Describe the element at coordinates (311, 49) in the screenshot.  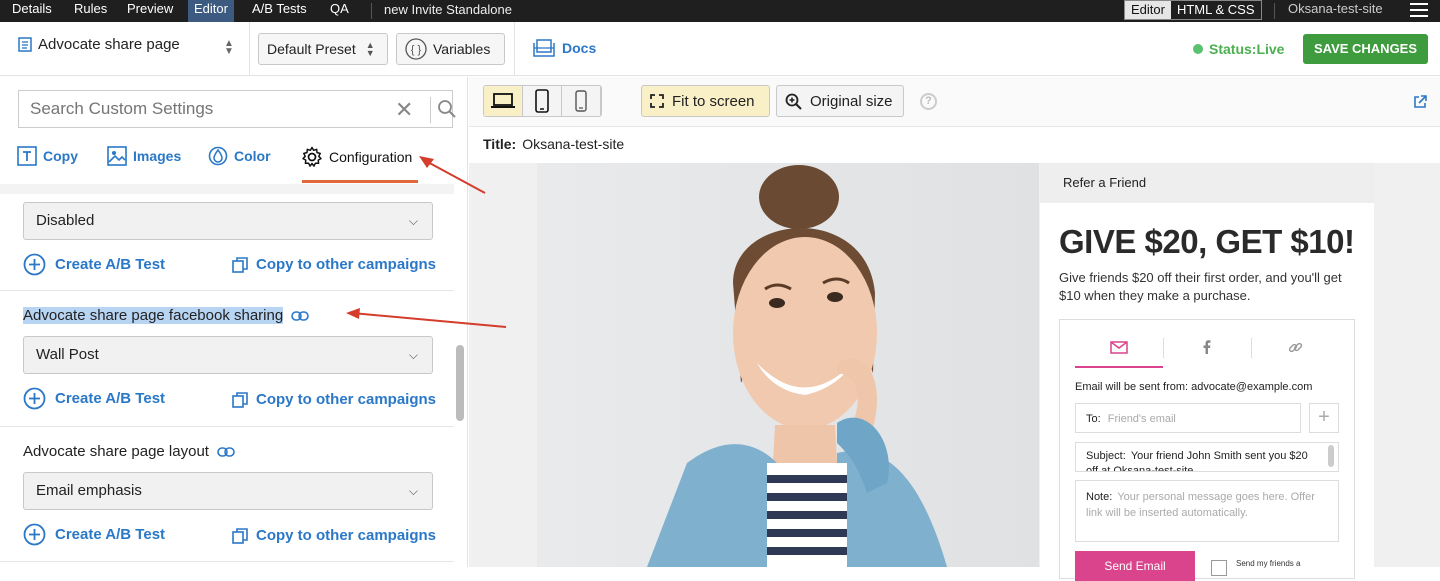
I see `preset-select-label: Default Preset` at that location.